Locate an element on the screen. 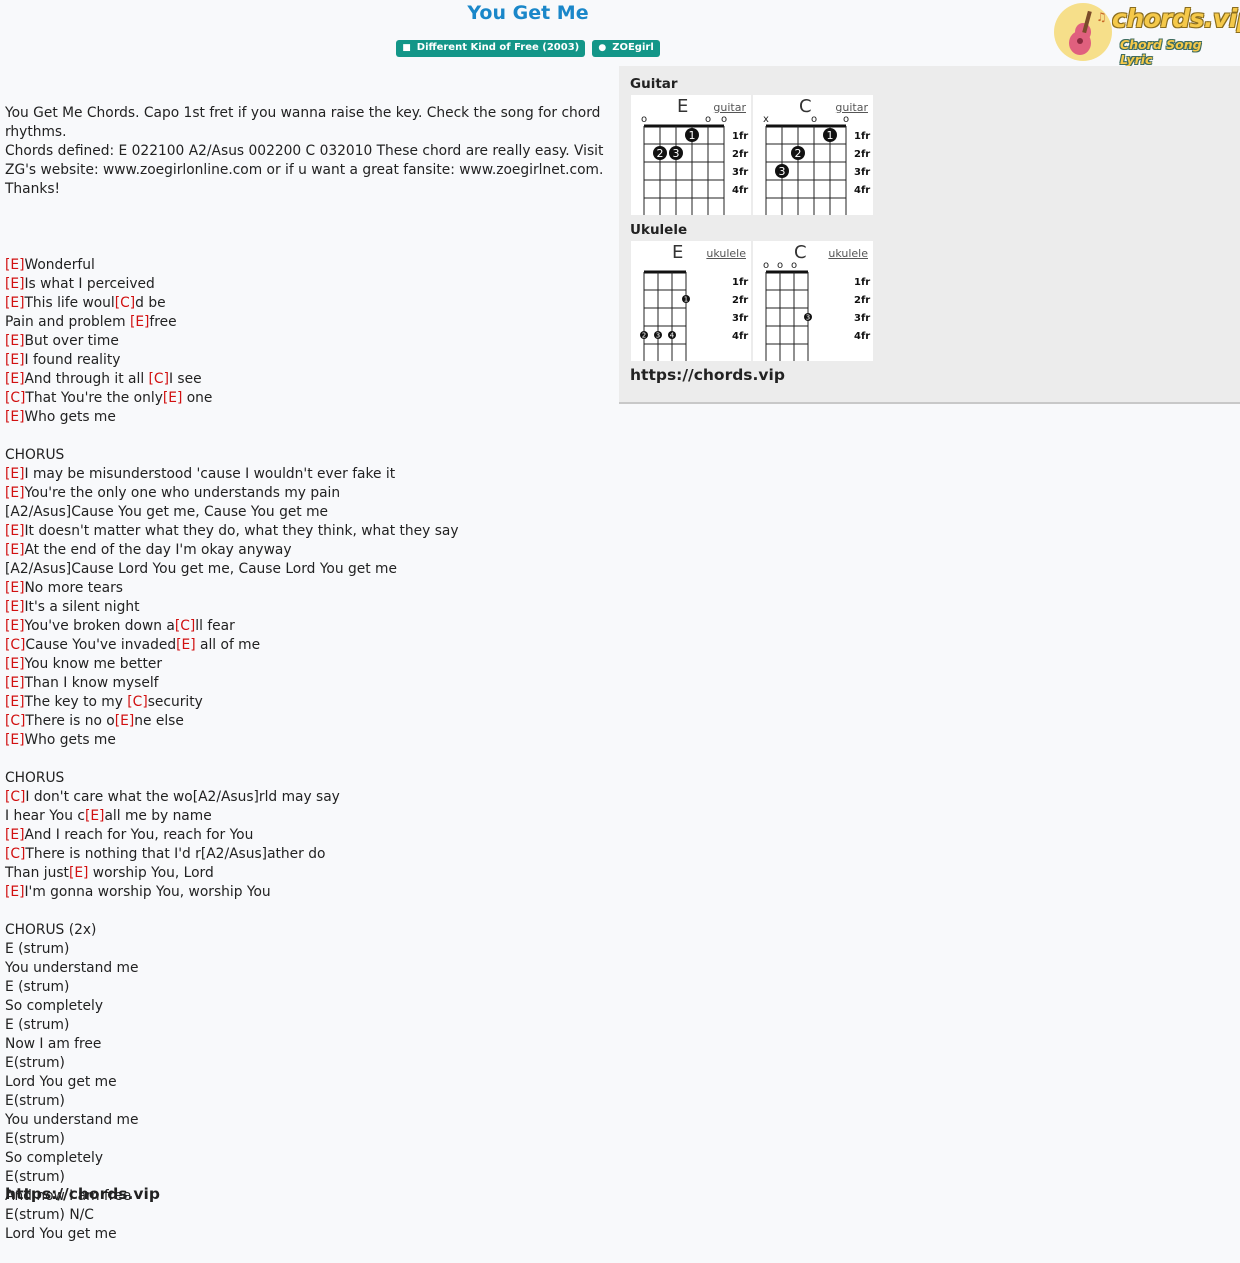 This screenshot has width=1240, height=1263. finger-number: 2 is located at coordinates (644, 336).